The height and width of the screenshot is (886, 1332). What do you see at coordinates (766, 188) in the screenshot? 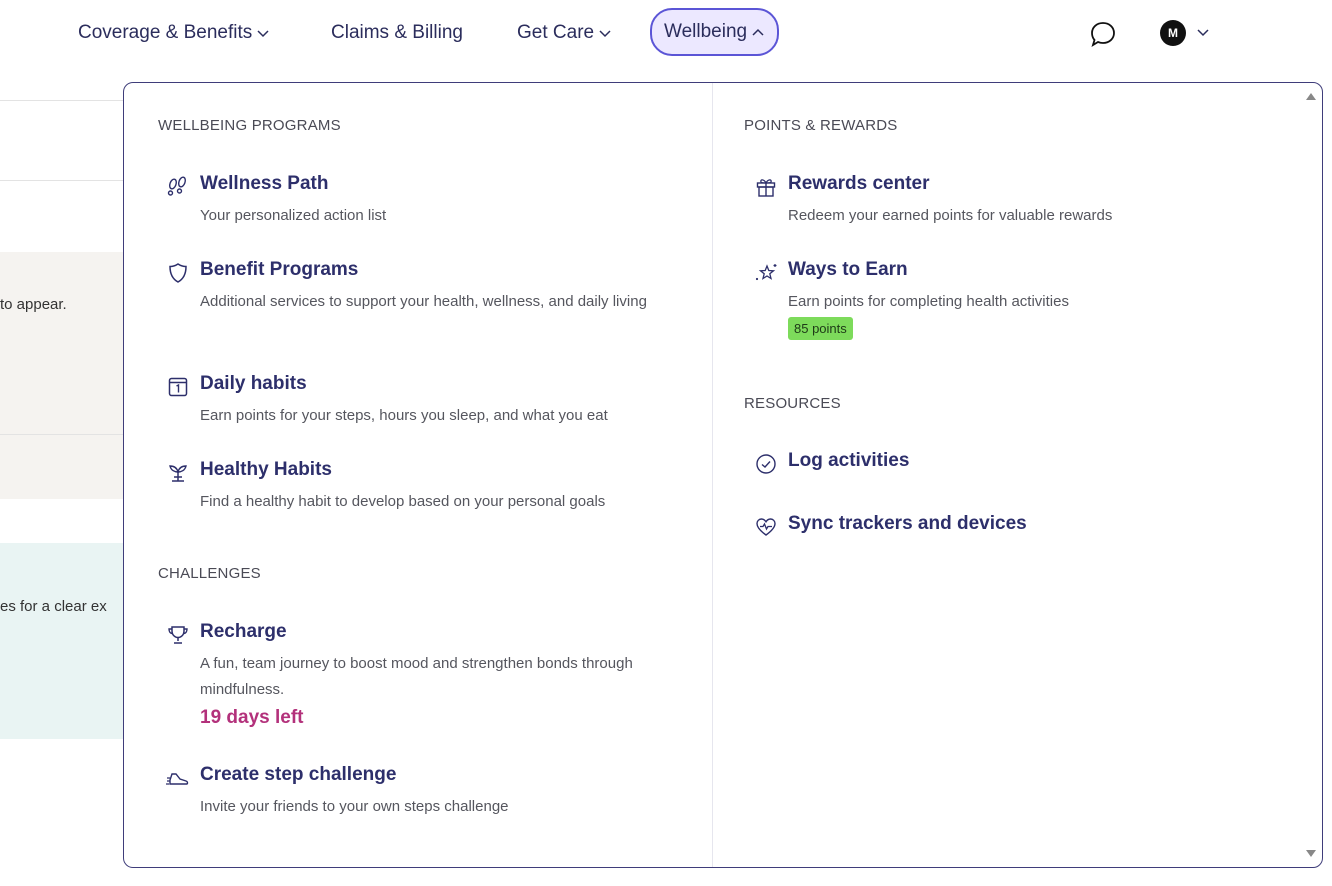
I see `gift-icon` at bounding box center [766, 188].